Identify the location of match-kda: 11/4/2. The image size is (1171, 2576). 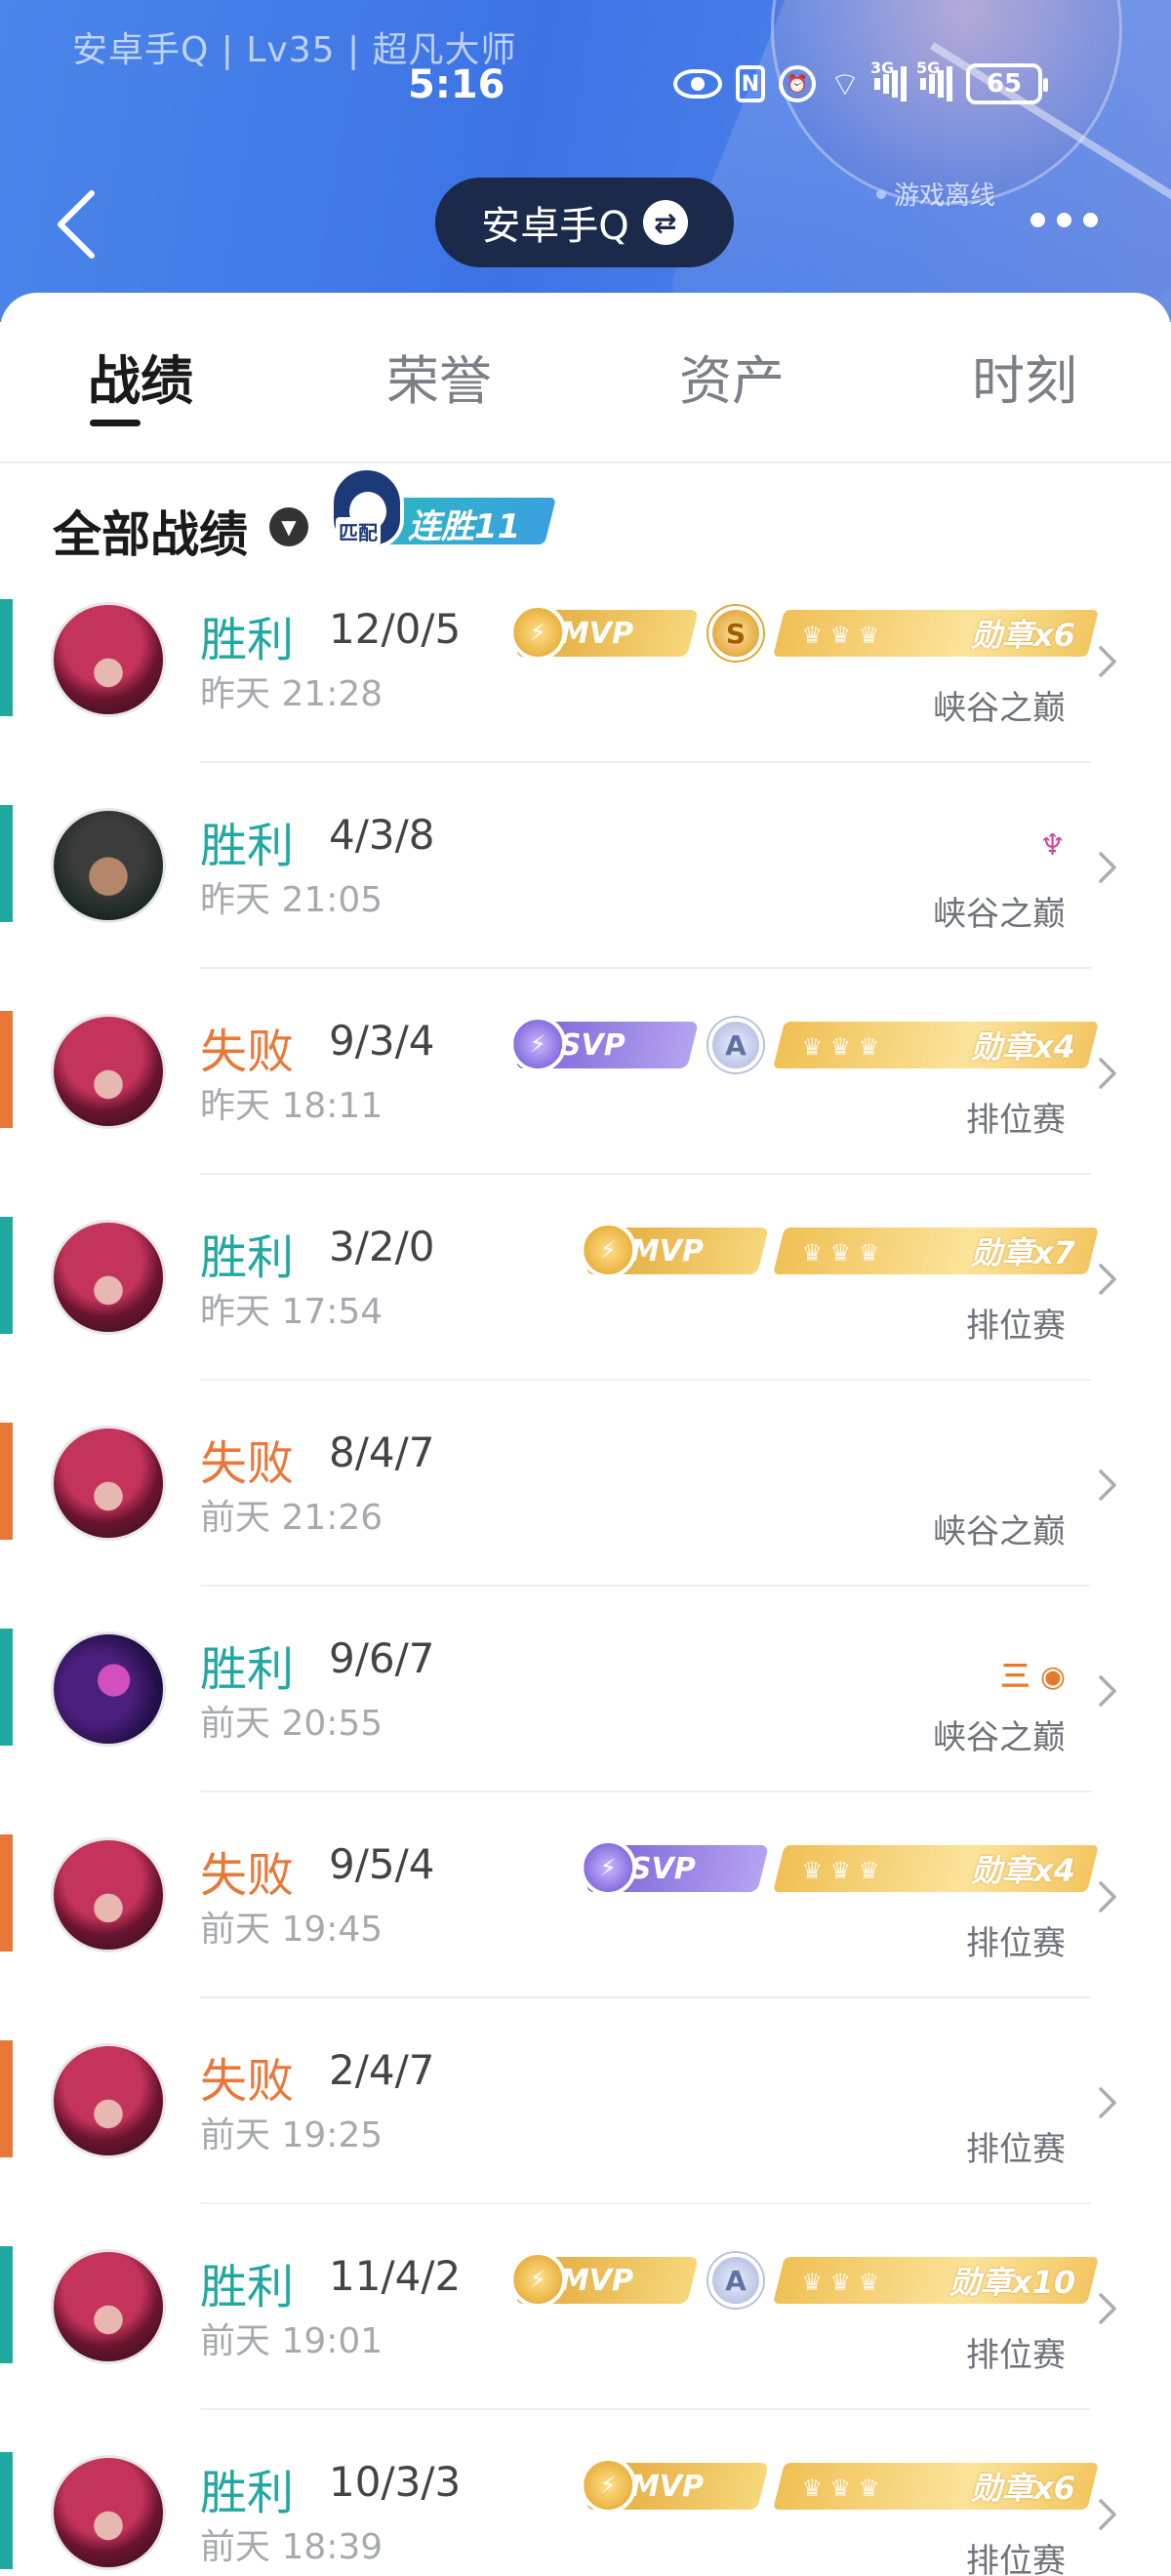
(395, 2276).